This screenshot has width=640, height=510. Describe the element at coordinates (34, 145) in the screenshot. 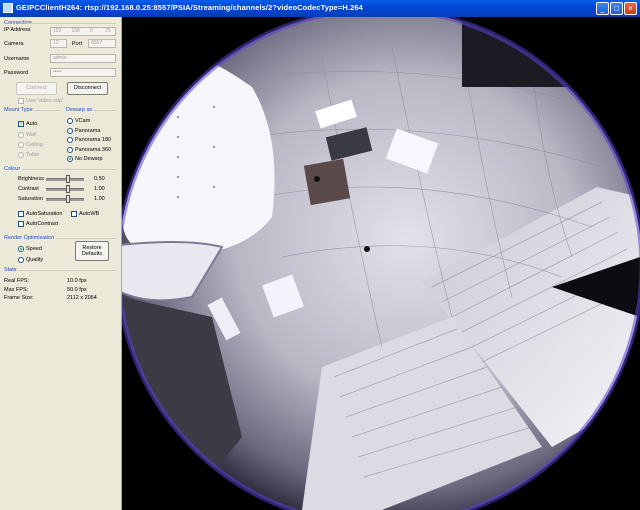

I see `mount-ceiling-label: Ceiling` at that location.